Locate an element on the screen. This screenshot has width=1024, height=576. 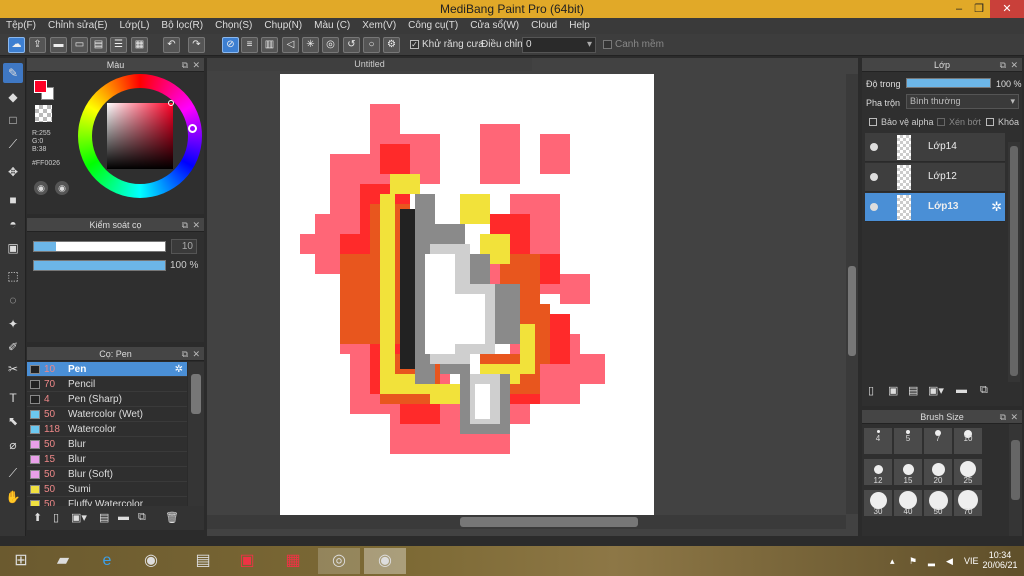
lasso-select-icon: ◌ is located at coordinates (13, 300).